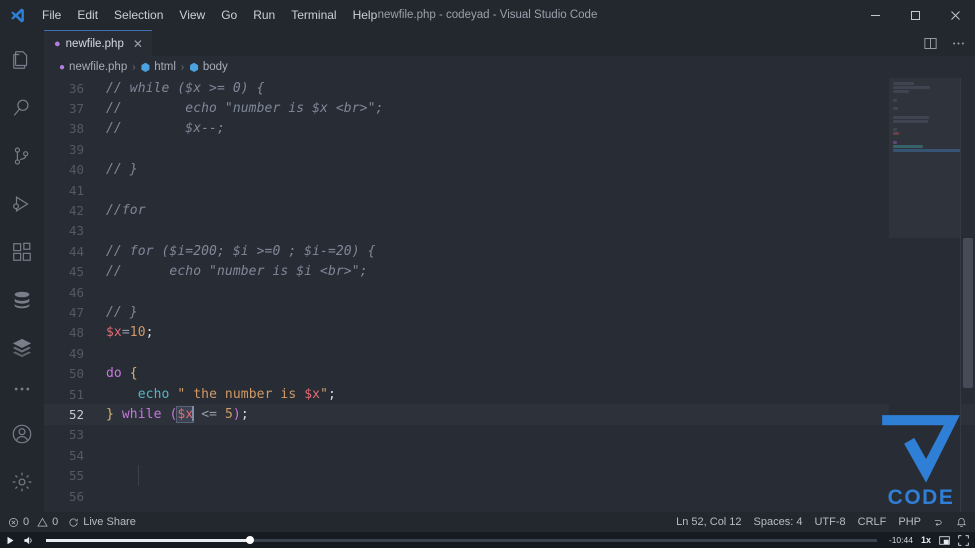  I want to click on picture-in-picture-icon, so click(944, 540).